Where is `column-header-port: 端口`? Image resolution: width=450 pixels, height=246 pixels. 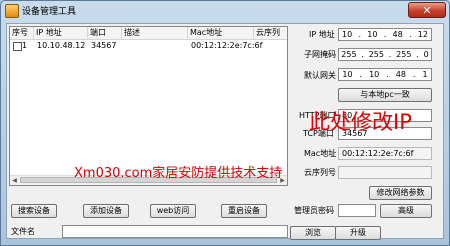 column-header-port: 端口 is located at coordinates (105, 33).